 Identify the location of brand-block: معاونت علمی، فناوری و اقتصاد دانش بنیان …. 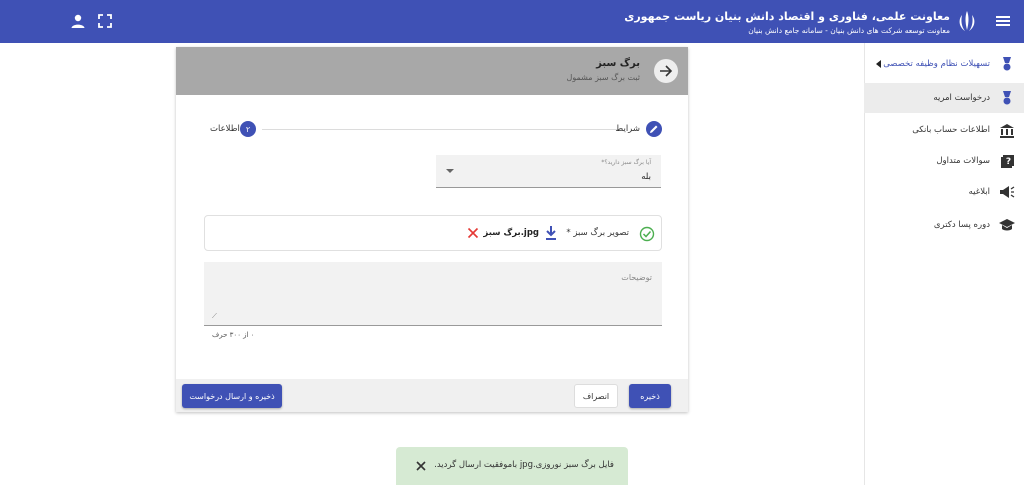
(787, 22).